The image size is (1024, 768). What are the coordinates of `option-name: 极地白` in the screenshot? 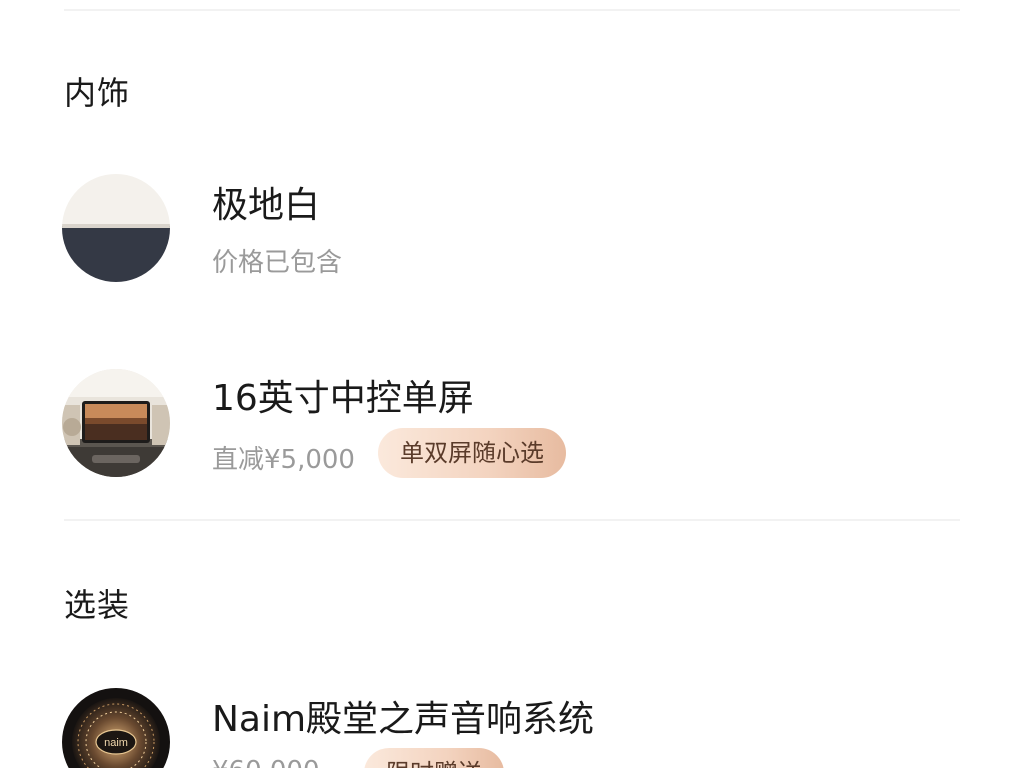 It's located at (266, 205).